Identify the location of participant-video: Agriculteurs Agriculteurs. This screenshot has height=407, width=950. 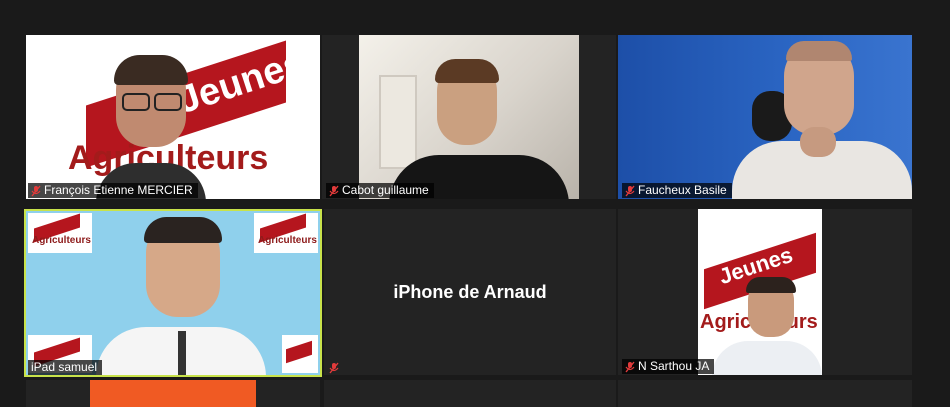
(173, 293).